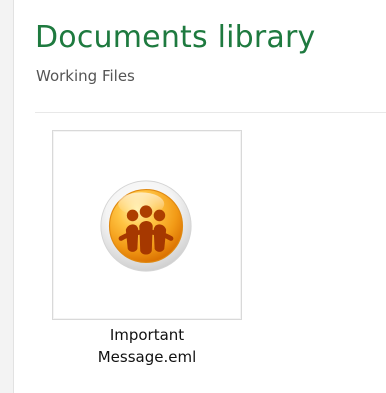  Describe the element at coordinates (85, 76) in the screenshot. I see `library-subtitle: Working Files` at that location.